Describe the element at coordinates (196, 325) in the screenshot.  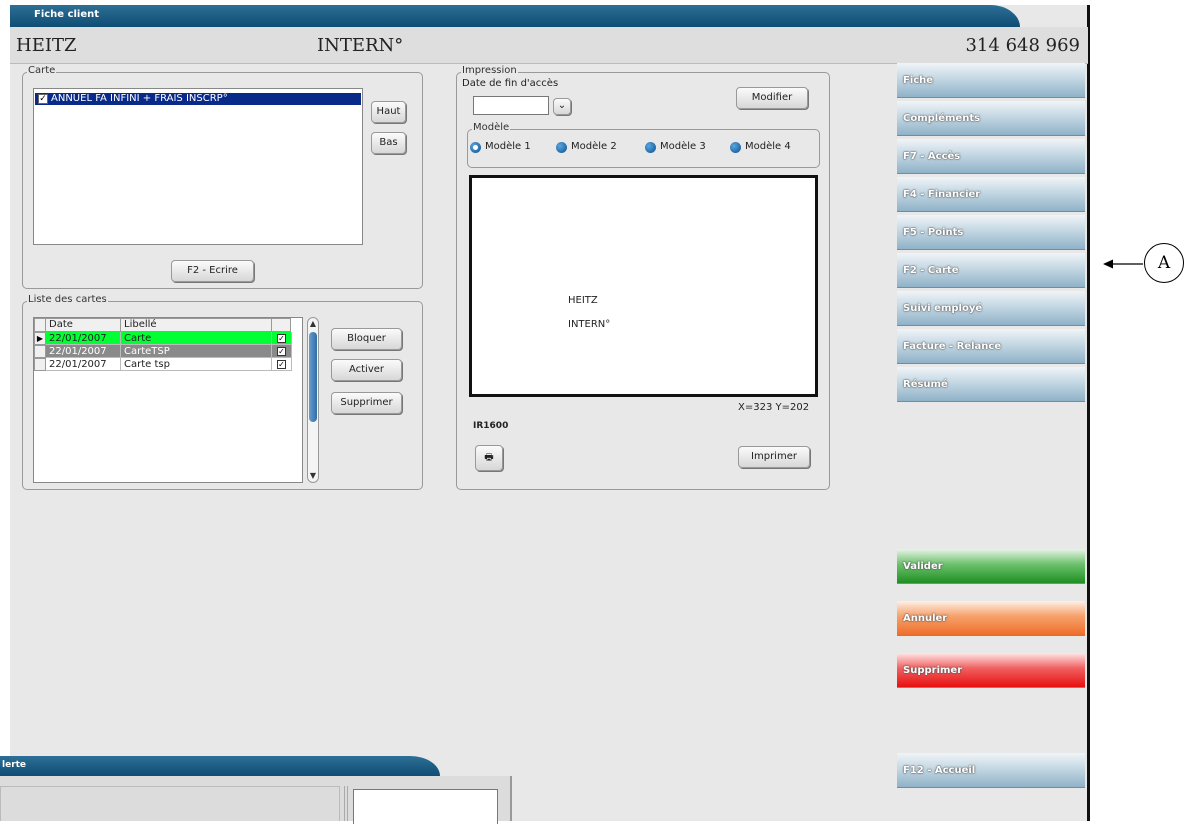
I see `column-header-libelle: Libellé` at that location.